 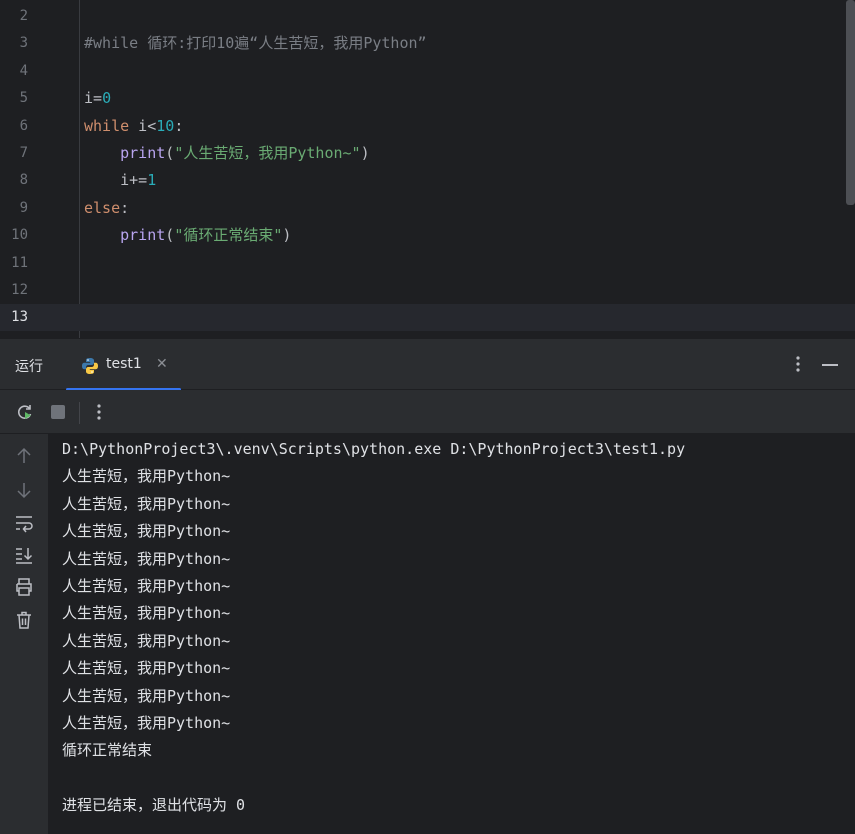 What do you see at coordinates (19, 235) in the screenshot?
I see `line-number: 10` at bounding box center [19, 235].